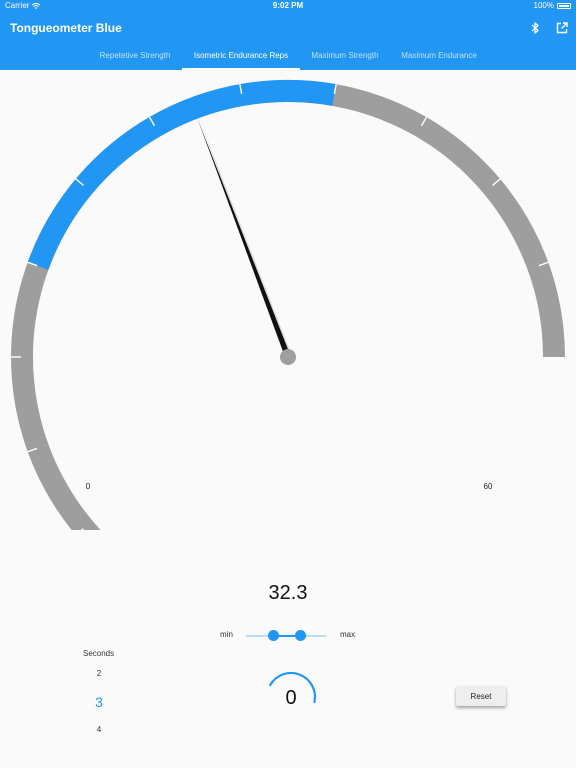  What do you see at coordinates (535, 28) in the screenshot?
I see `bluetooth-icon` at bounding box center [535, 28].